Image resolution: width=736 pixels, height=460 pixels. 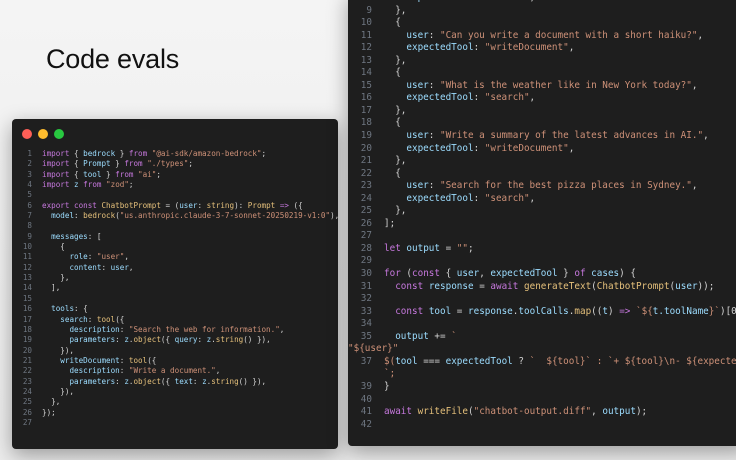 I want to click on line-number: 32, so click(x=366, y=299).